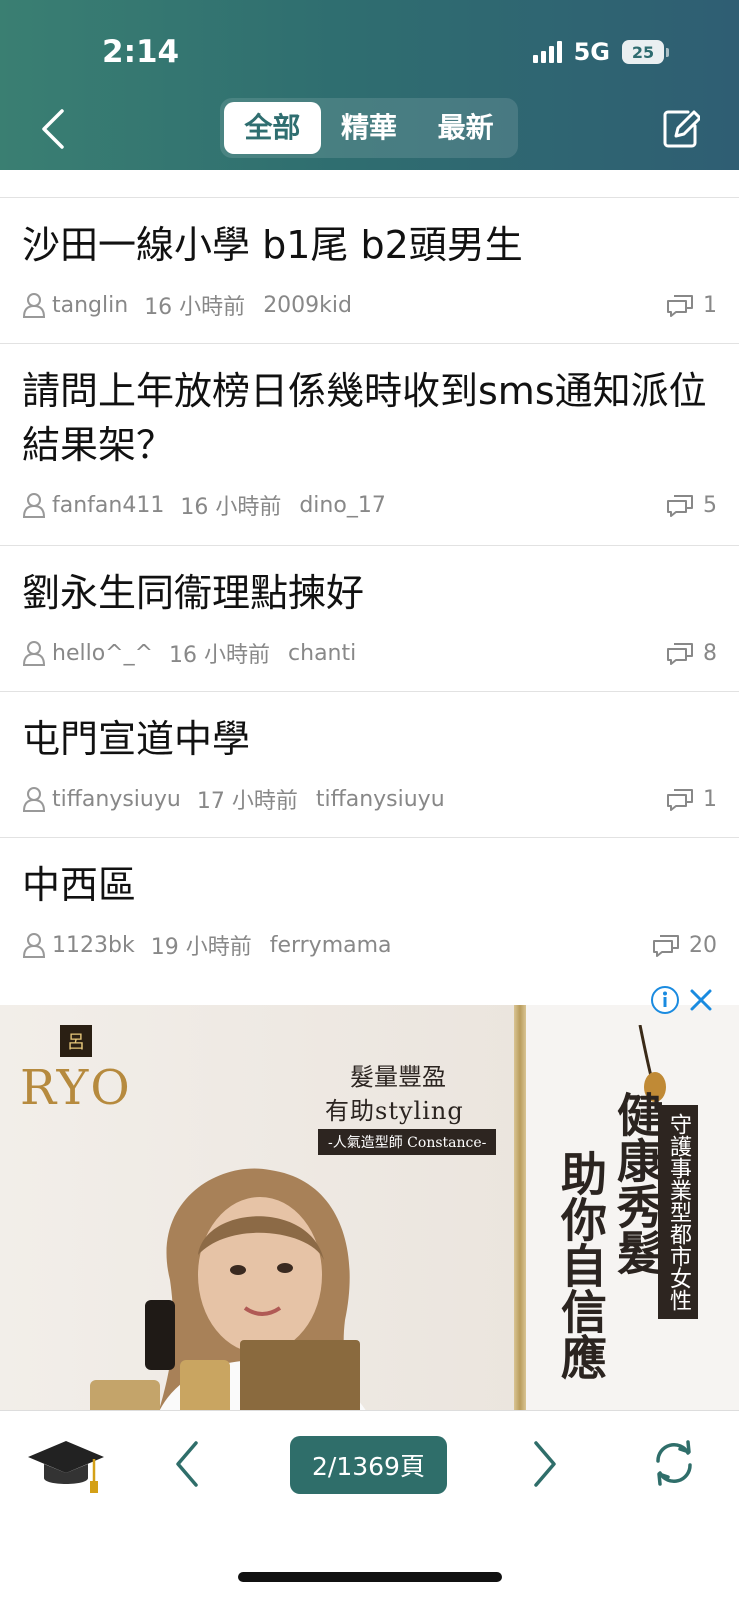 The image size is (739, 1601). I want to click on battery-level: 25, so click(643, 52).